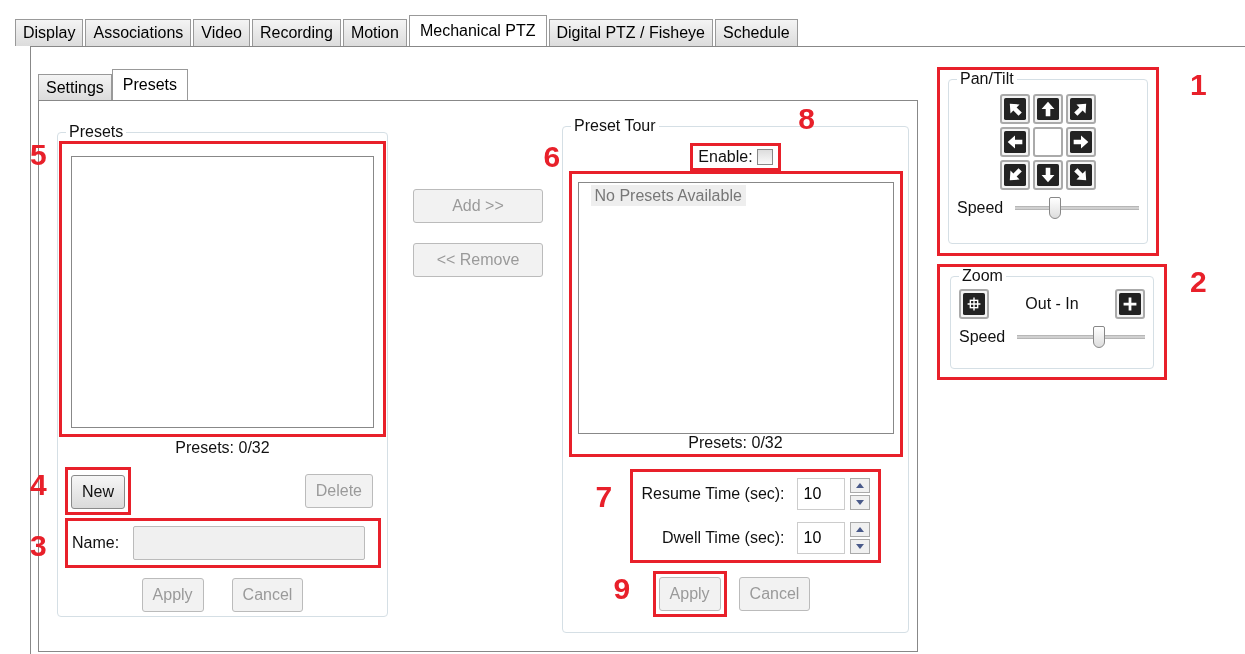  What do you see at coordinates (735, 308) in the screenshot?
I see `tour-list: No Presets Available` at bounding box center [735, 308].